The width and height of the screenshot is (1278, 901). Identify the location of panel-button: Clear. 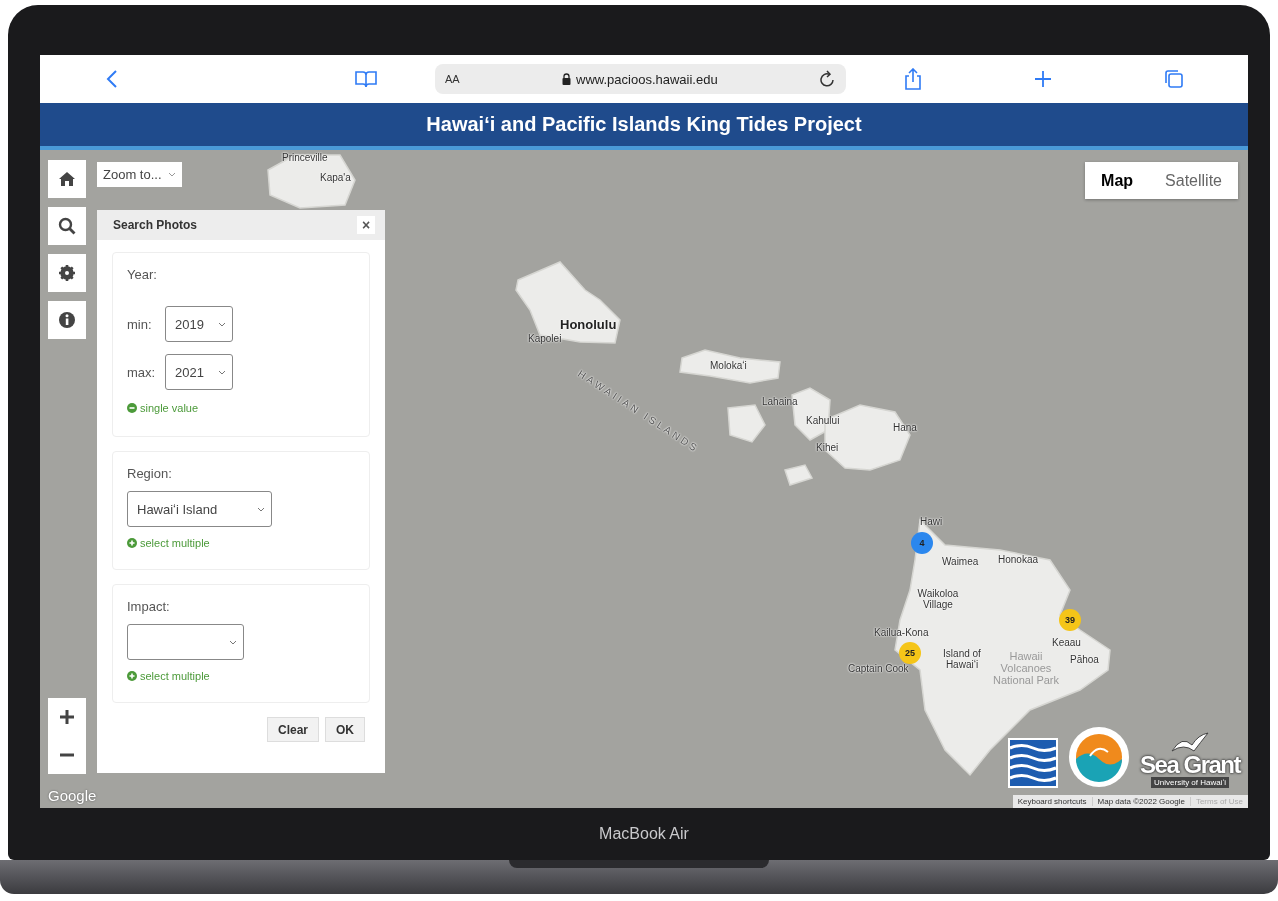
(292, 729).